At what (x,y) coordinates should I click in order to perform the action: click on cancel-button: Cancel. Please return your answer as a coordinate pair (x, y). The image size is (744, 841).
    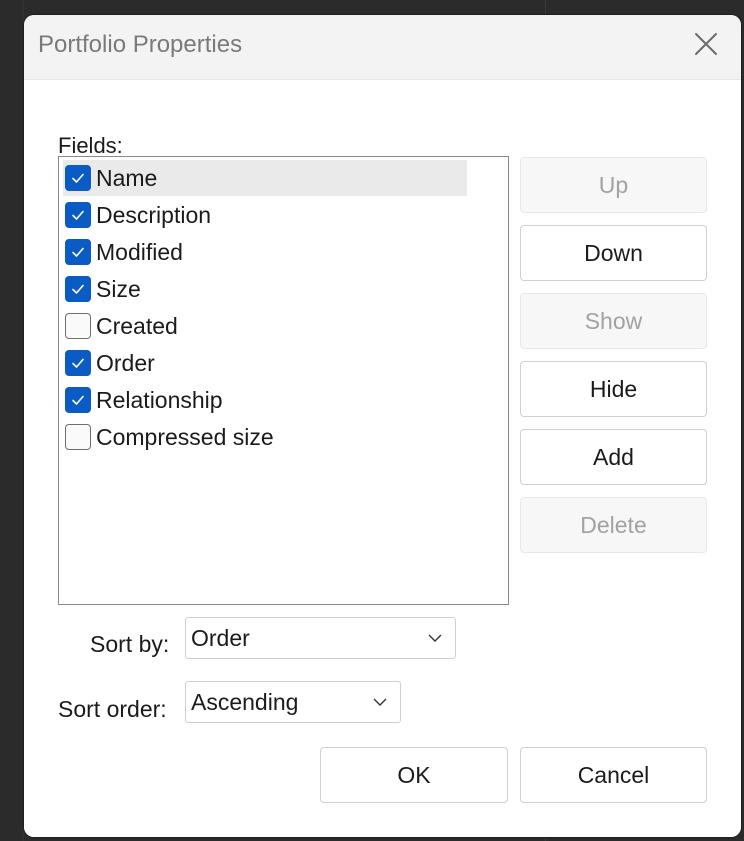
    Looking at the image, I should click on (613, 775).